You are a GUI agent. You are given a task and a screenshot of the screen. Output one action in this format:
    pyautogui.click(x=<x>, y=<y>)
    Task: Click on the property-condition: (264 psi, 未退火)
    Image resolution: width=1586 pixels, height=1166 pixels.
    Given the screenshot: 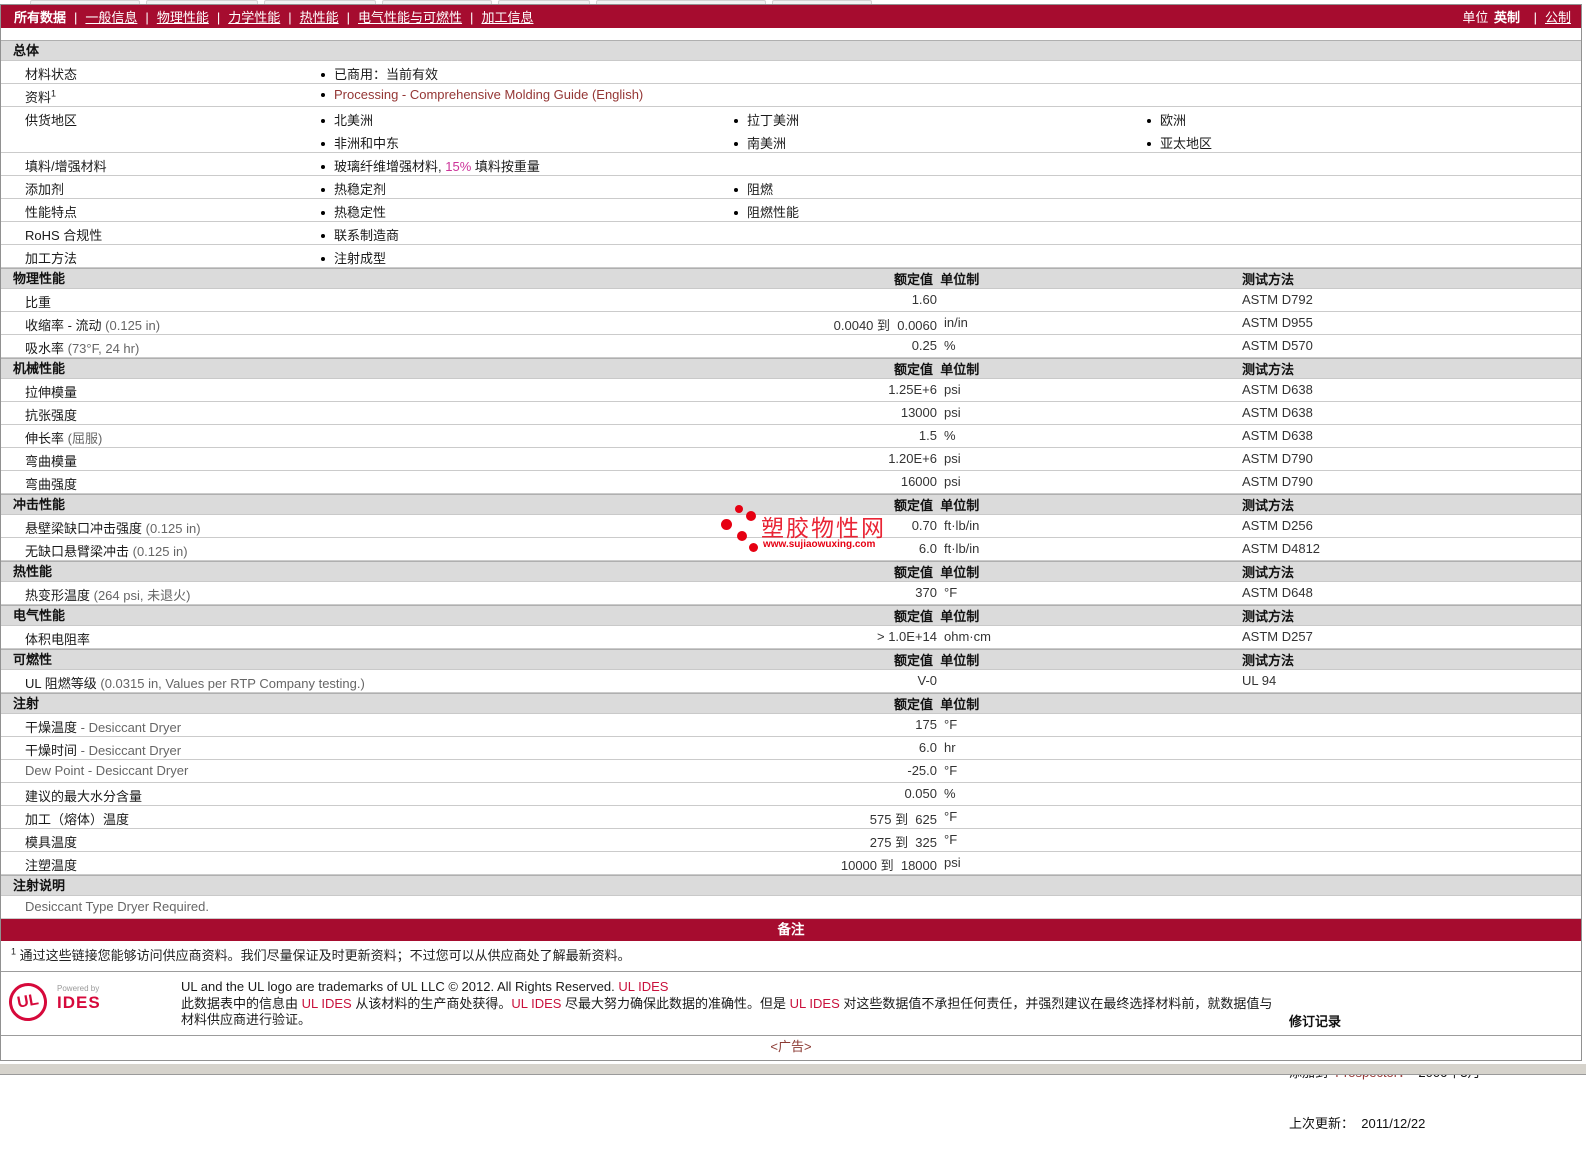 What is the action you would take?
    pyautogui.click(x=140, y=595)
    